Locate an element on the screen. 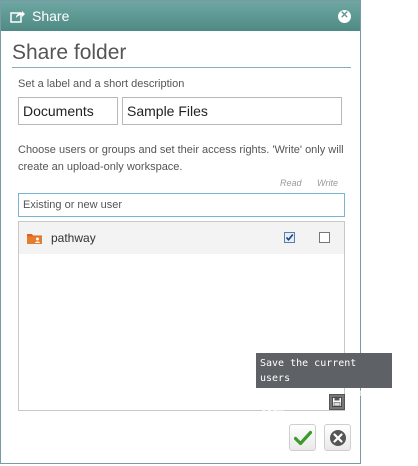 This screenshot has width=418, height=466. label-field: Documents is located at coordinates (68, 111).